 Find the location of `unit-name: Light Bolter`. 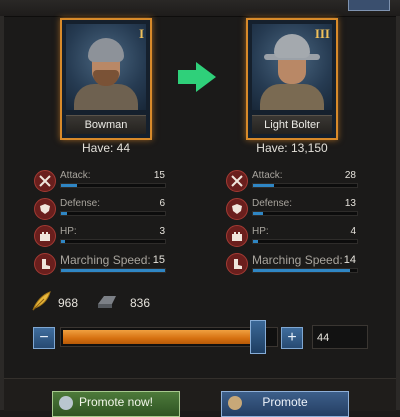

unit-name: Light Bolter is located at coordinates (292, 124).